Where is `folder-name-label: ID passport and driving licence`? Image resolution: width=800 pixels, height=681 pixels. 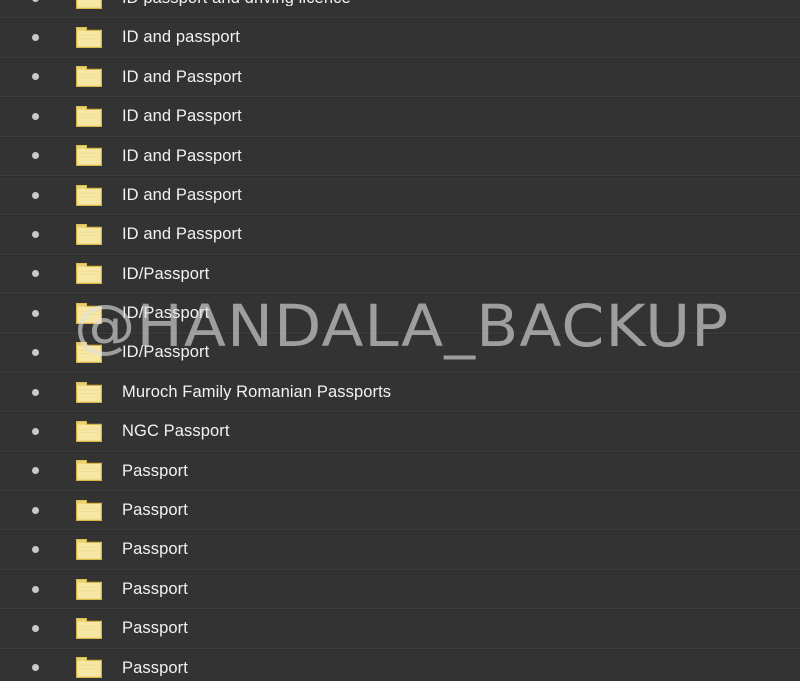 folder-name-label: ID passport and driving licence is located at coordinates (461, 3).